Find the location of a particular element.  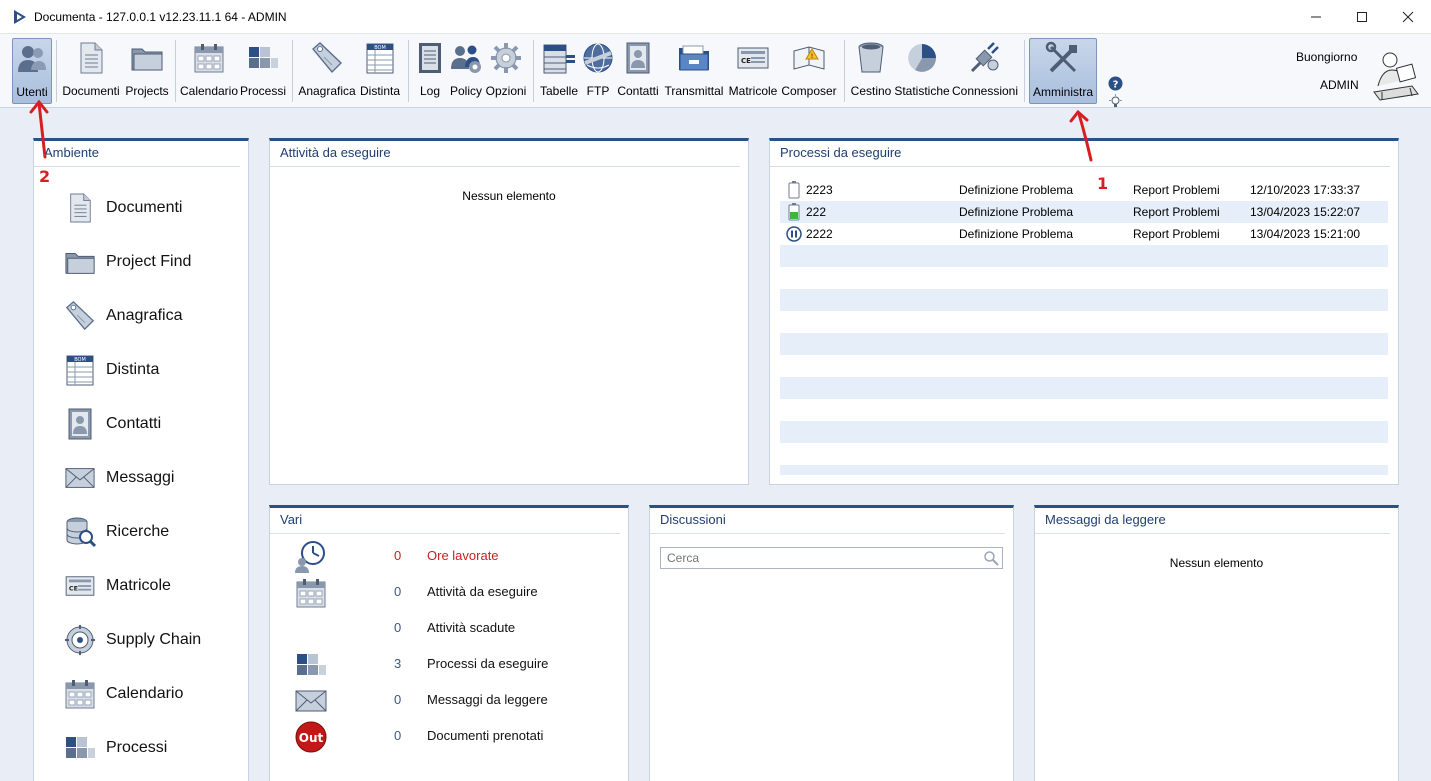

annotation-label: 1 is located at coordinates (1103, 183).